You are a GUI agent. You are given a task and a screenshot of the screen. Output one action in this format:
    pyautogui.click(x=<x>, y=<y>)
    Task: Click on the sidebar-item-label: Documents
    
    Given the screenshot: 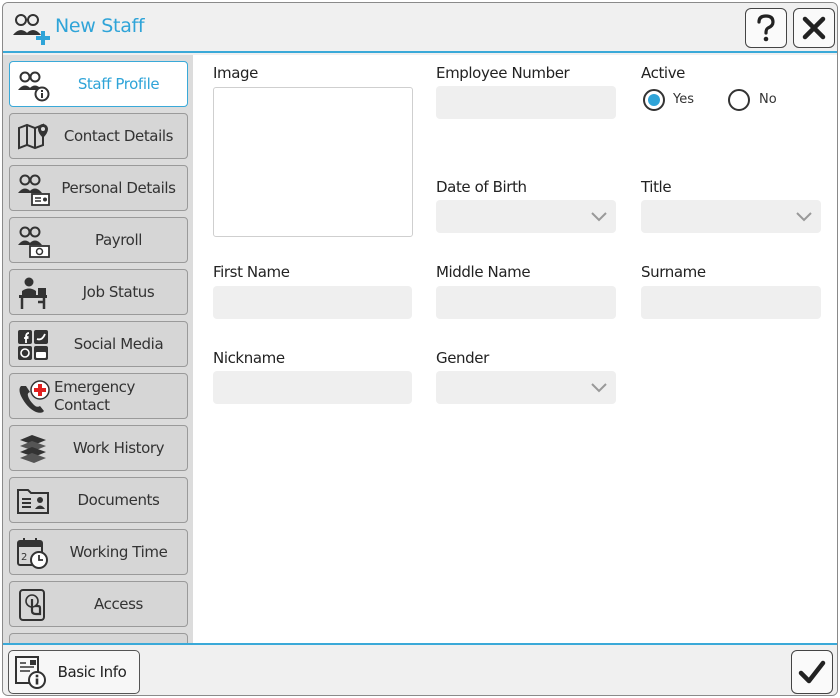 What is the action you would take?
    pyautogui.click(x=118, y=500)
    